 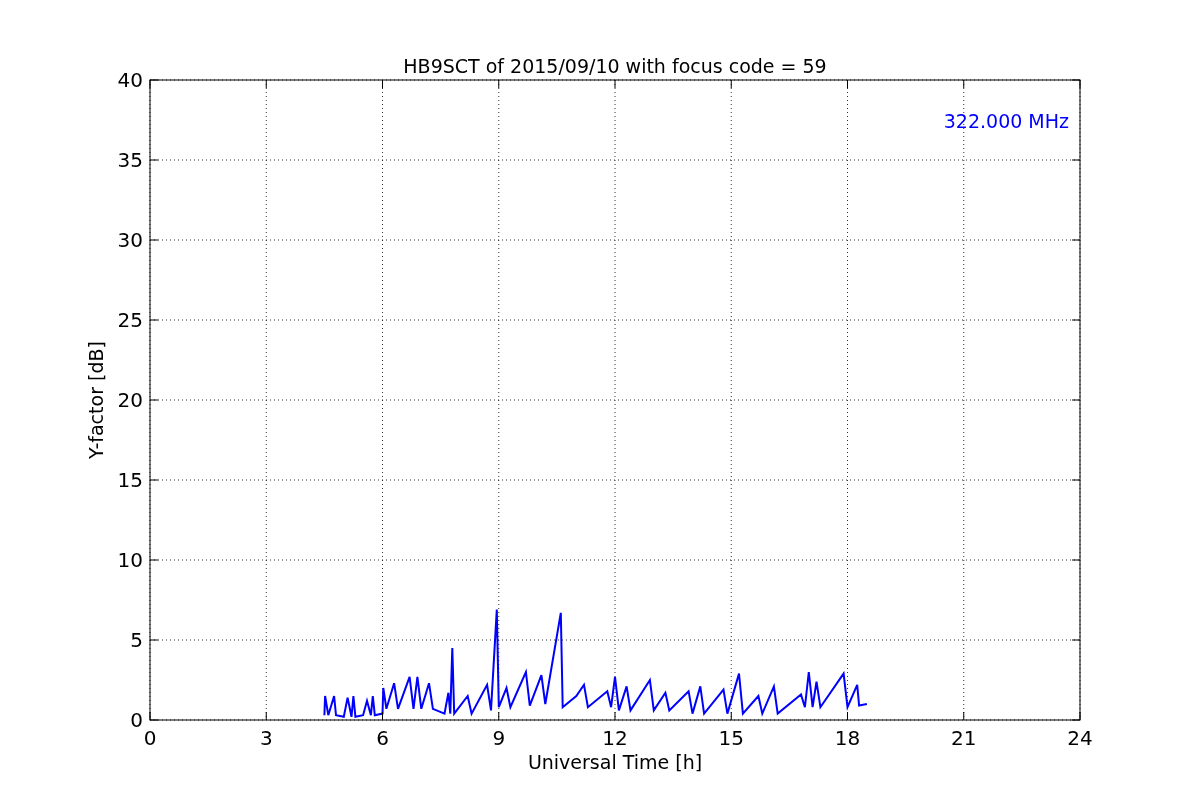 I want to click on y-tick-label: 35, so click(x=130, y=160).